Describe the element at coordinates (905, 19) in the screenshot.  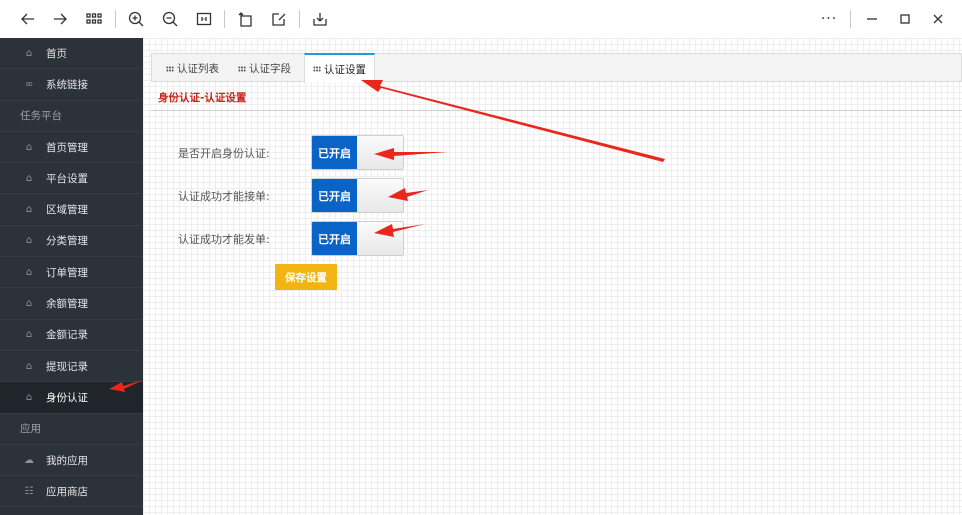
I see `maximize-icon` at that location.